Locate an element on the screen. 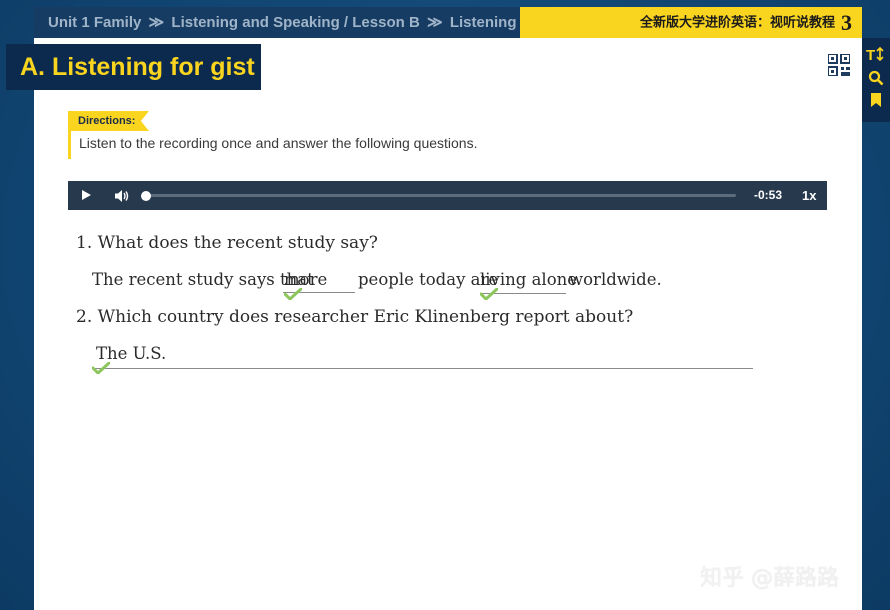 The height and width of the screenshot is (610, 890). play-icon is located at coordinates (86, 195).